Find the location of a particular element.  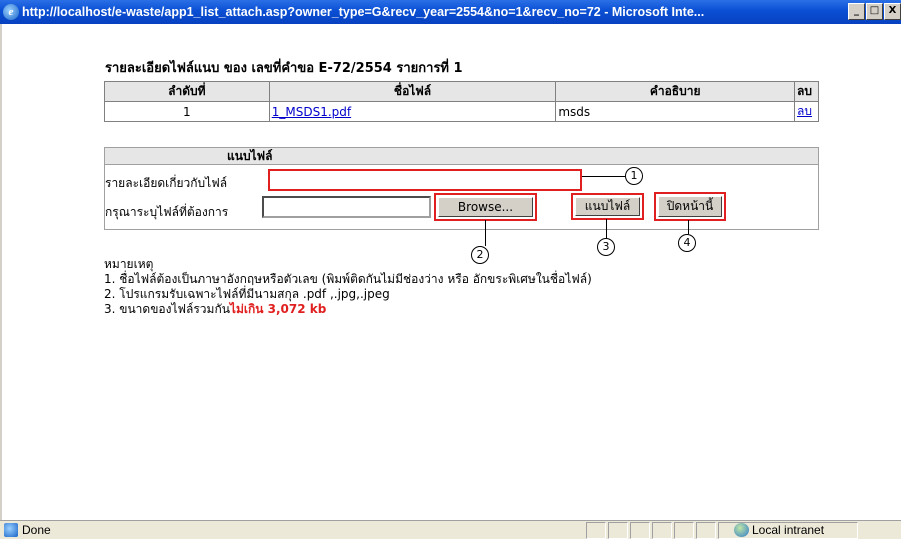

file-label: กรุณาระบุไฟล์ที่ต้องการ is located at coordinates (167, 212).